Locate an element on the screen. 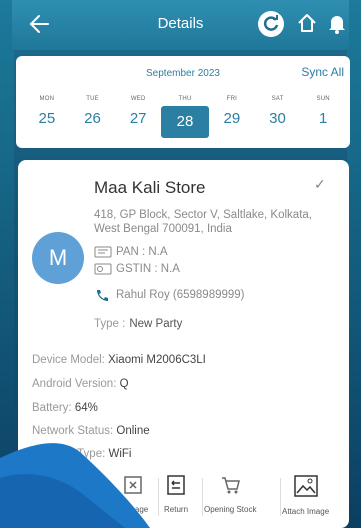  day-number: 25 is located at coordinates (47, 118).